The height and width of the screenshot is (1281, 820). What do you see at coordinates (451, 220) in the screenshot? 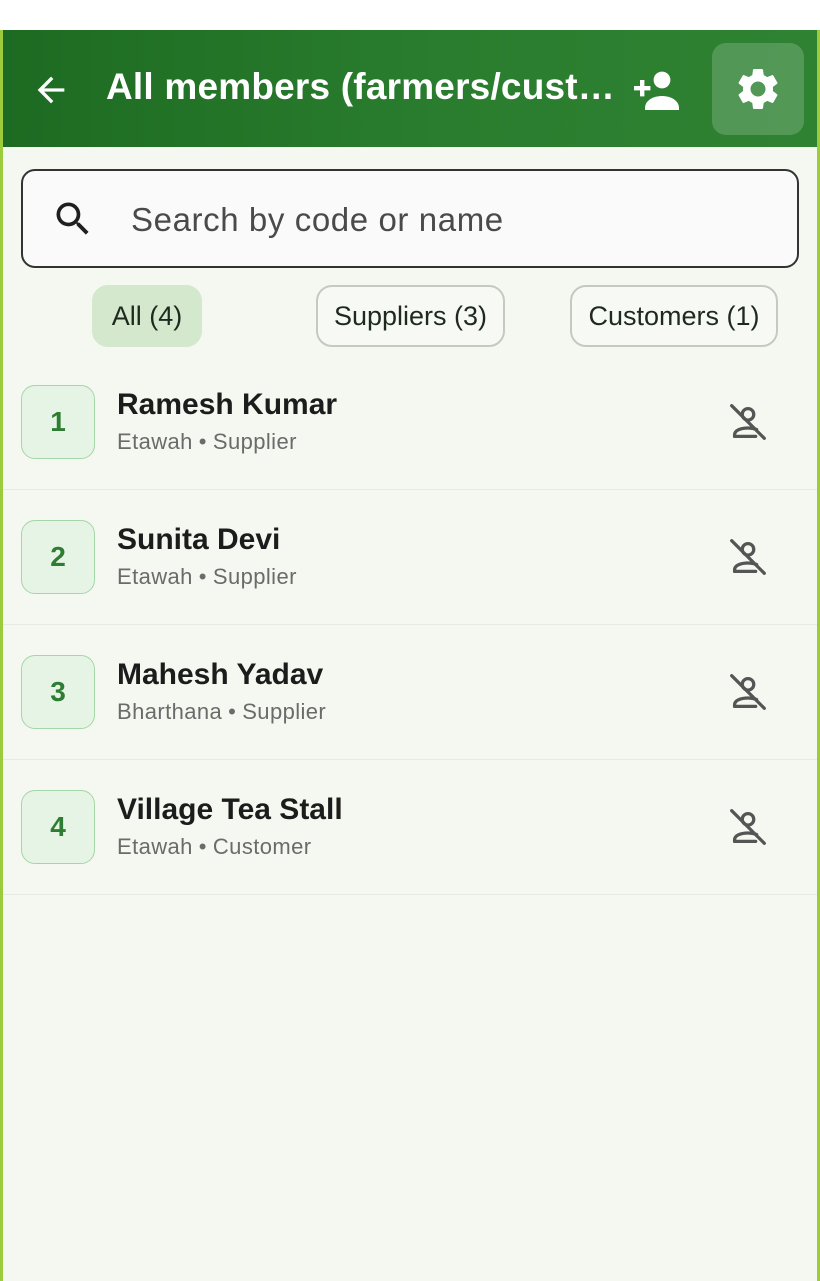
I see `search-input` at bounding box center [451, 220].